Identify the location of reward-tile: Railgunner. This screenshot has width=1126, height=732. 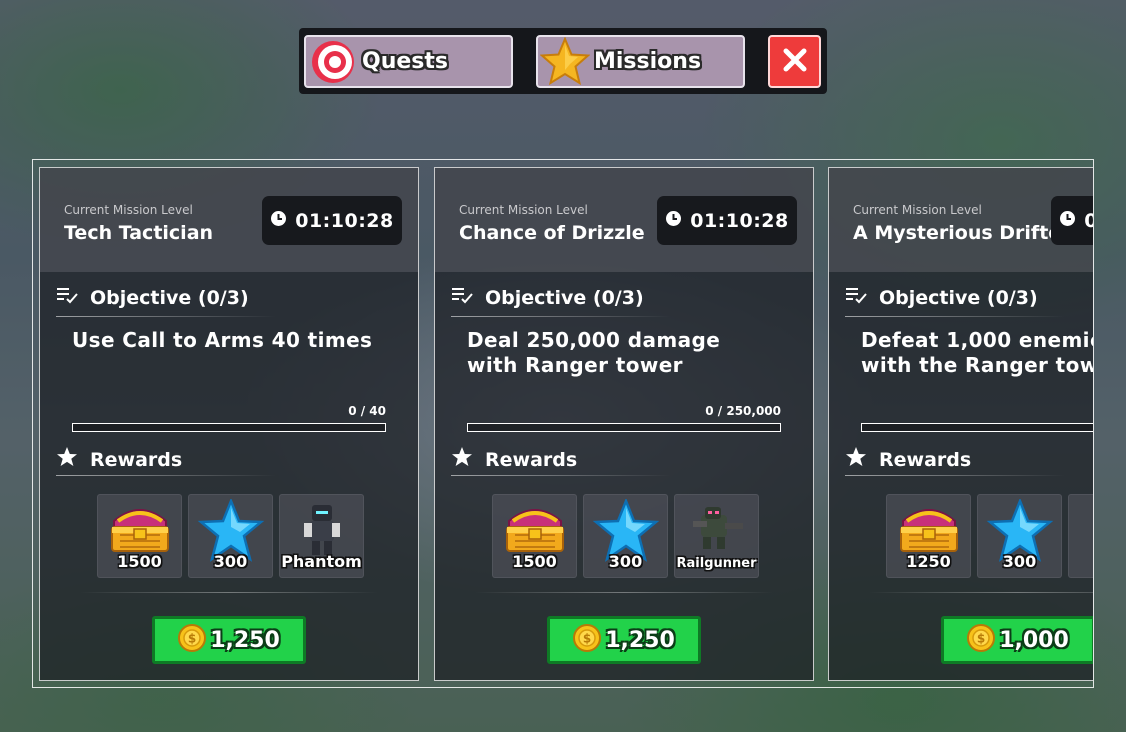
(716, 536).